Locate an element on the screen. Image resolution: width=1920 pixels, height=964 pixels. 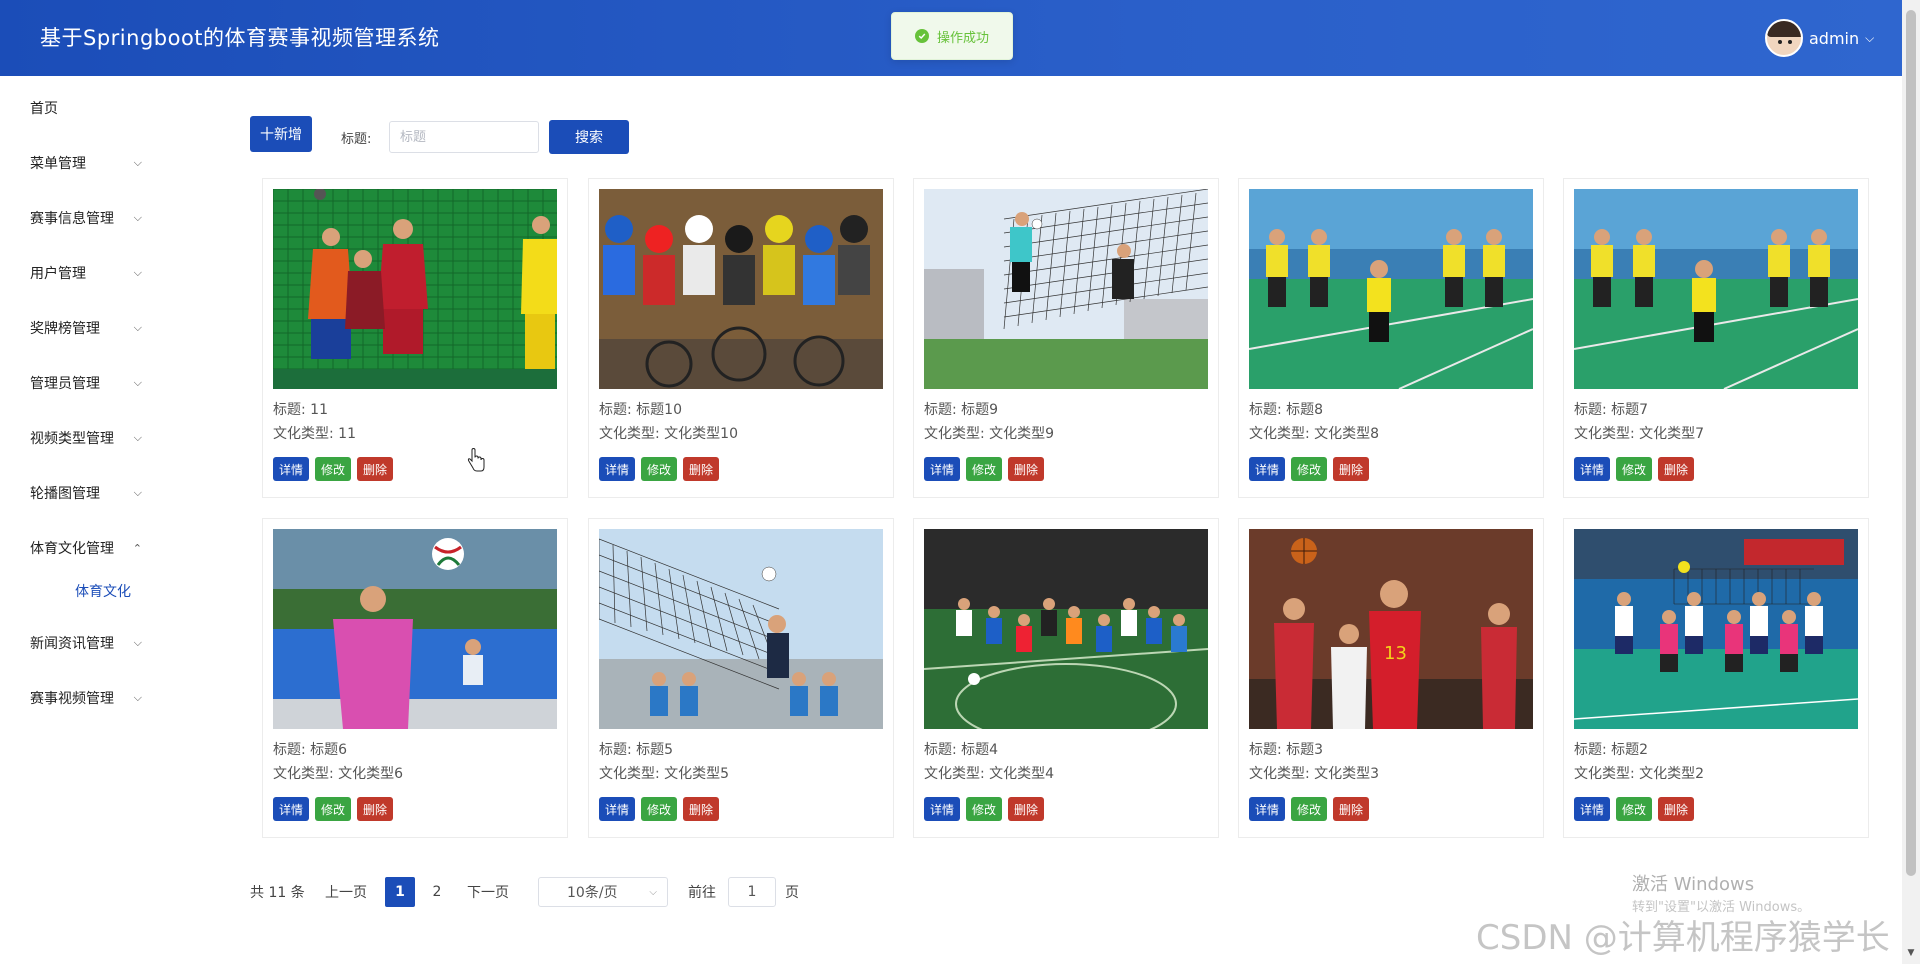
windows-activation-watermark: 激活 Windows is located at coordinates (1693, 884).